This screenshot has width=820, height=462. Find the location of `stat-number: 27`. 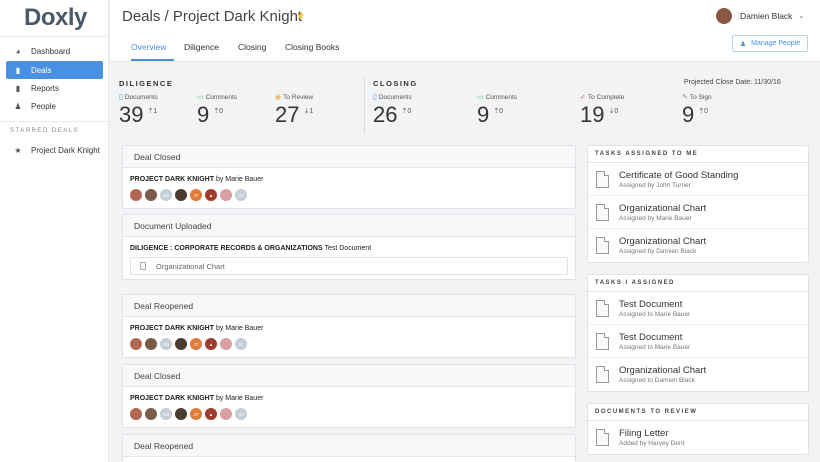

stat-number: 27 is located at coordinates (287, 114).